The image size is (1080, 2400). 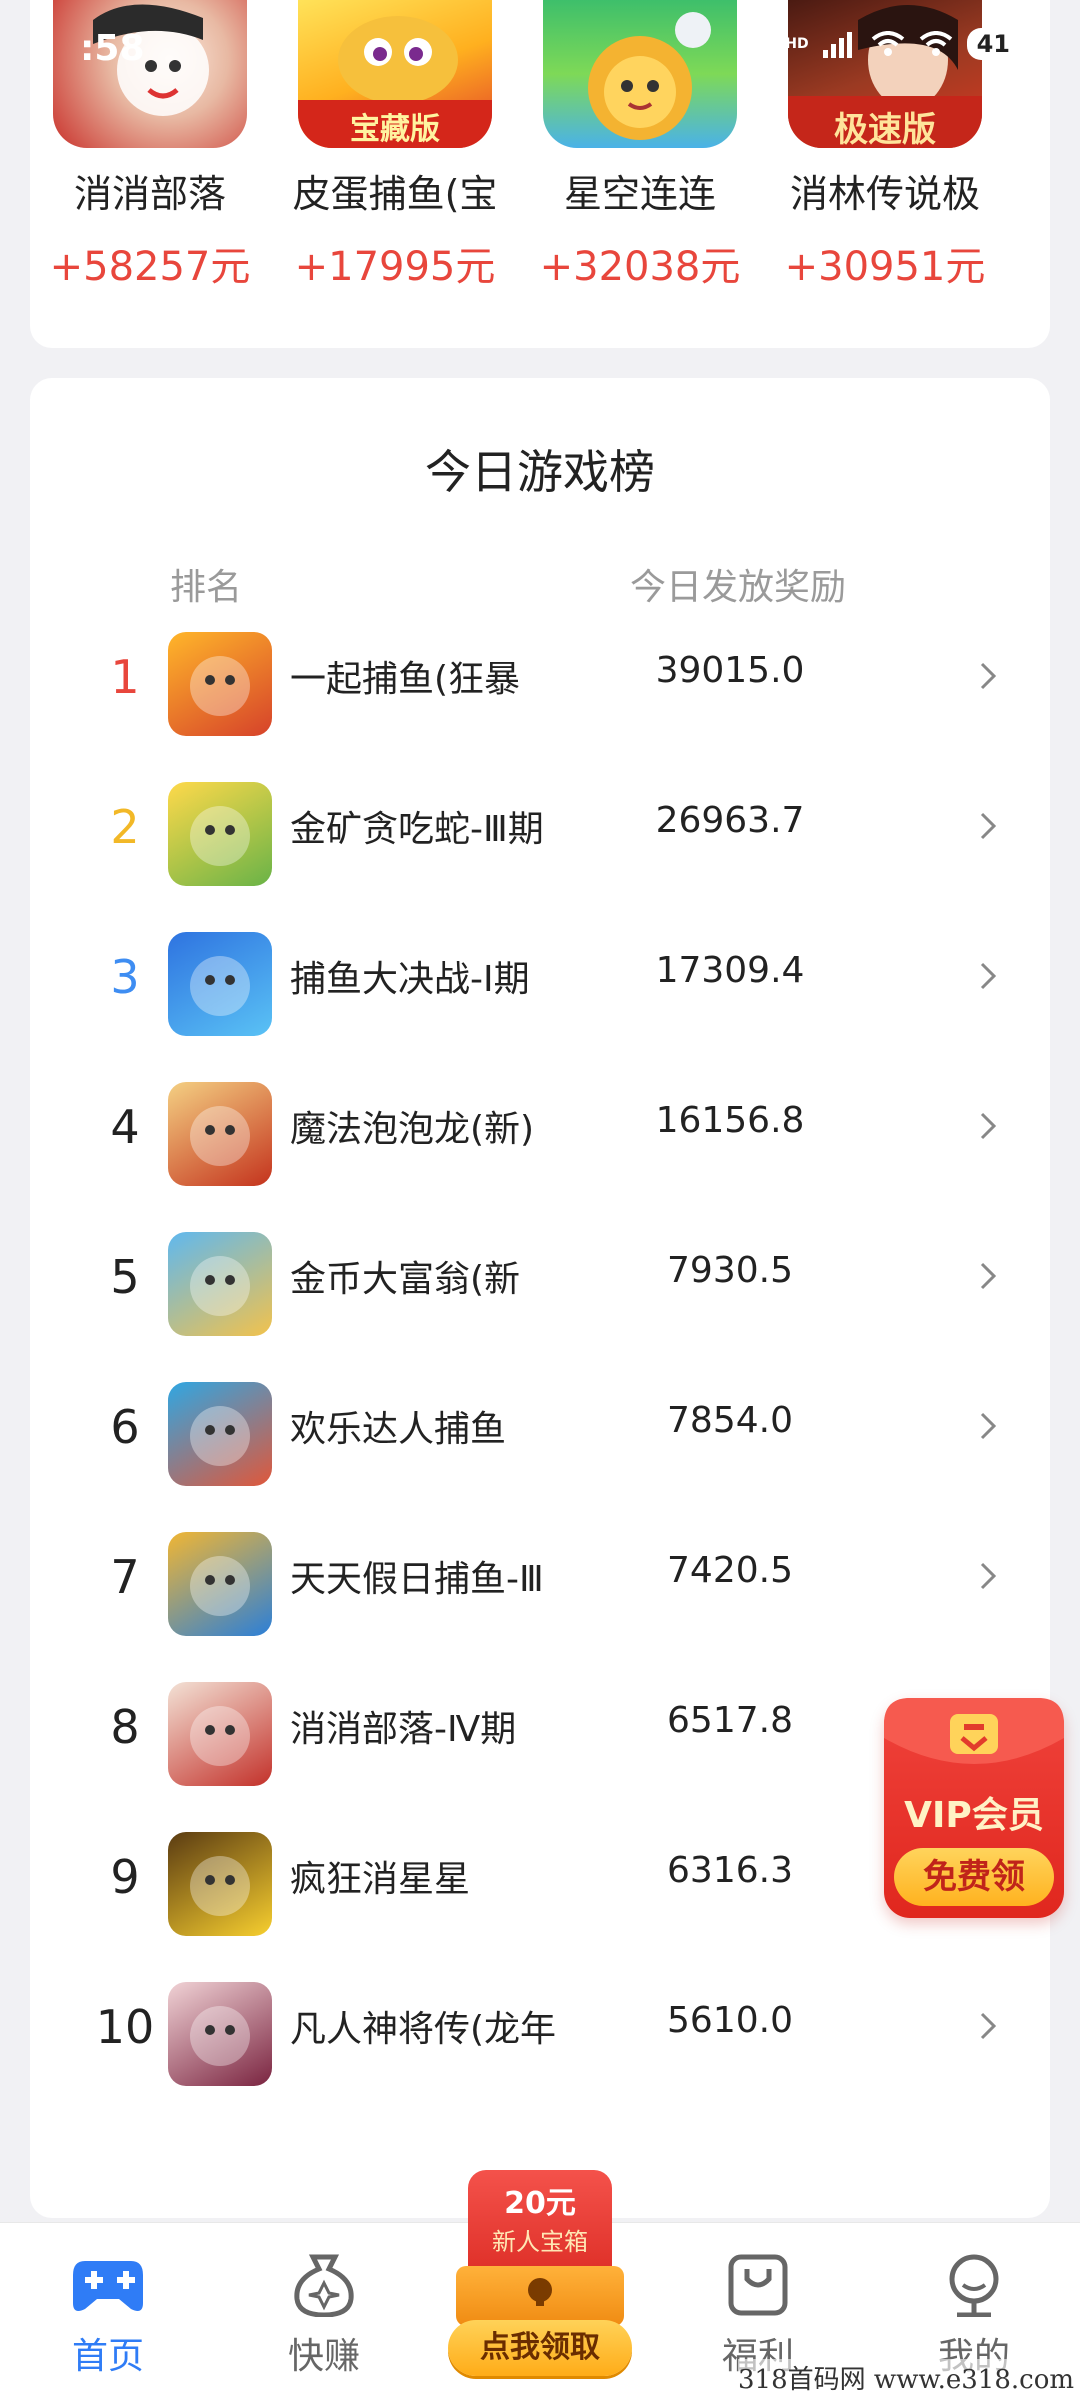 I want to click on game-name: 欢乐达人捕鱼, so click(x=398, y=1429).